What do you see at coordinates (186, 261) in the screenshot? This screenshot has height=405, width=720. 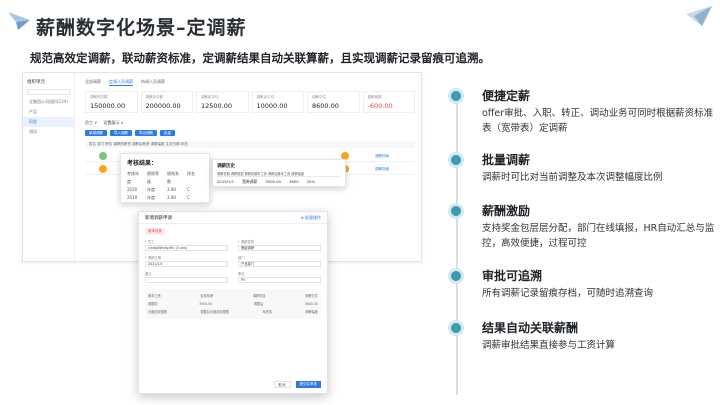 I see `adjust-date-field: * 调薪日期 2021/1/1` at bounding box center [186, 261].